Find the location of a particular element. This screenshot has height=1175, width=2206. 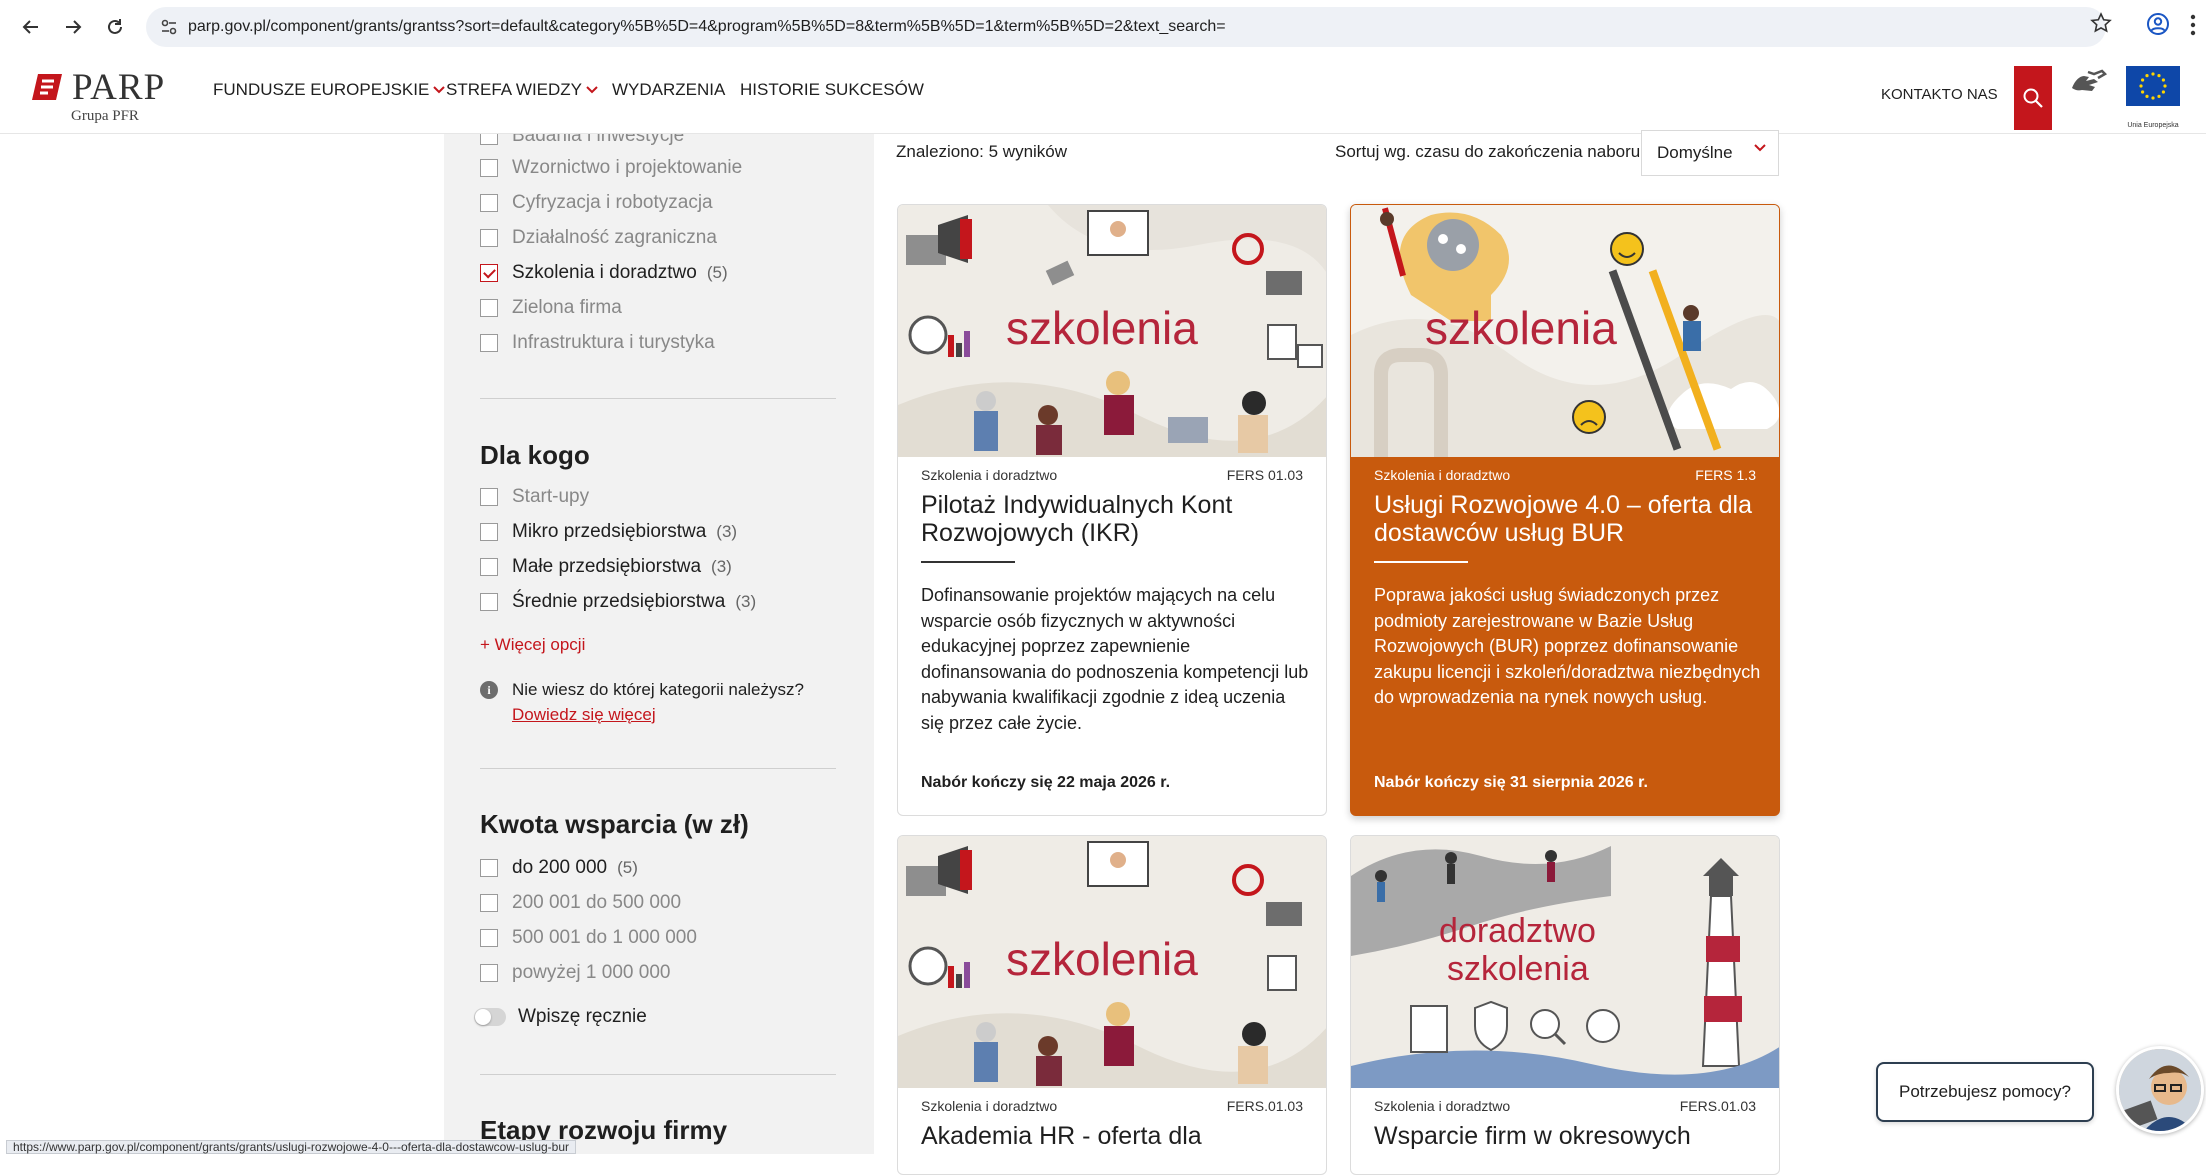

checkbox-label: Zielona firma is located at coordinates (567, 307).